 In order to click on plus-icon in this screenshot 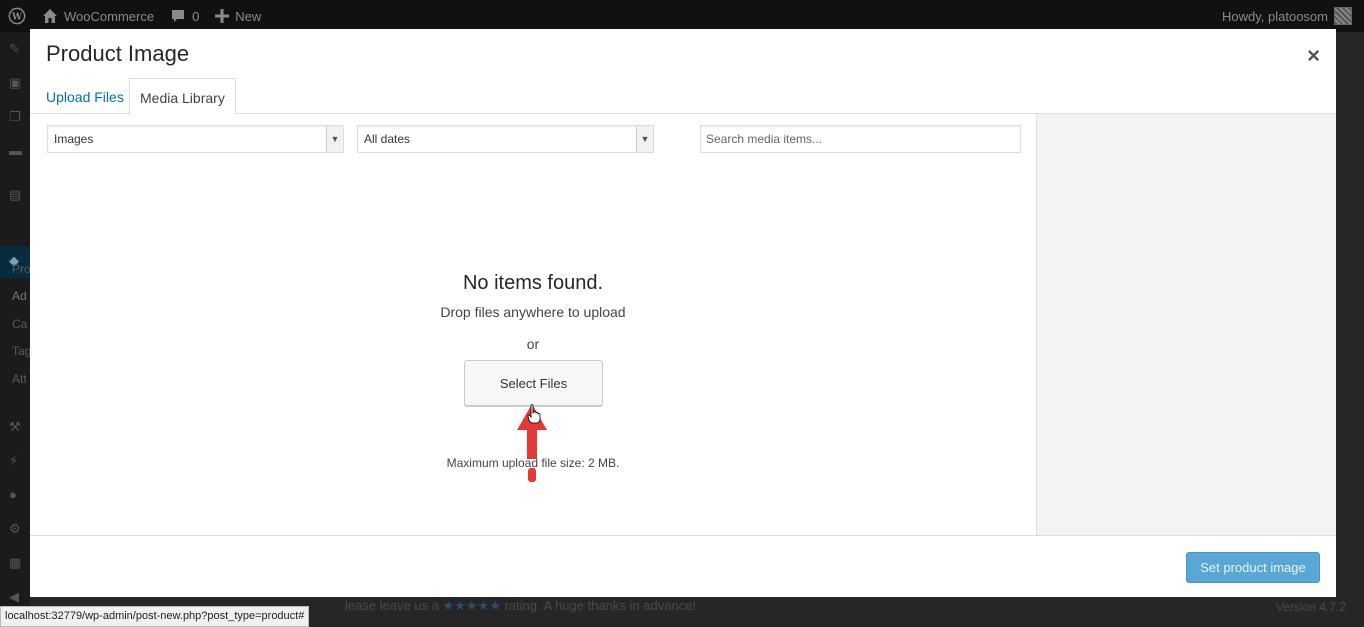, I will do `click(222, 16)`.